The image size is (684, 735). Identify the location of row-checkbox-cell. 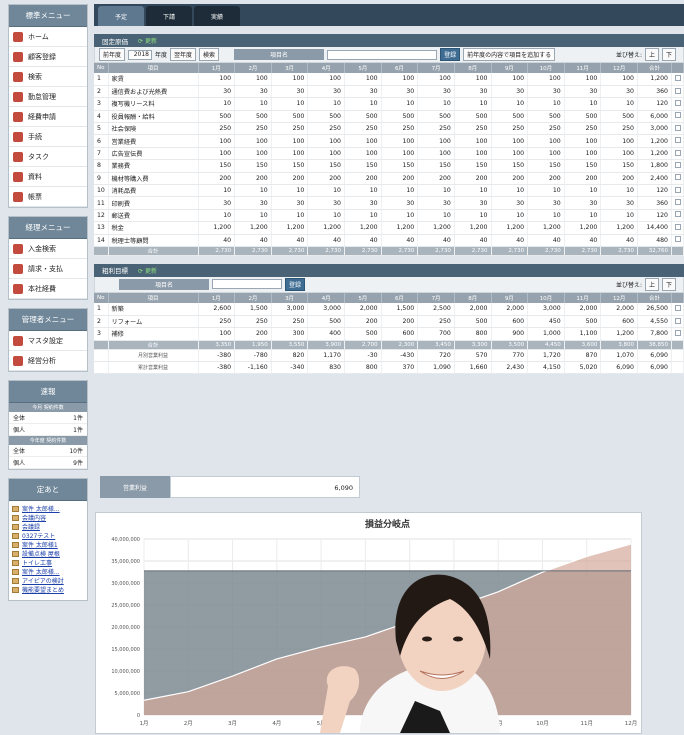
(677, 216).